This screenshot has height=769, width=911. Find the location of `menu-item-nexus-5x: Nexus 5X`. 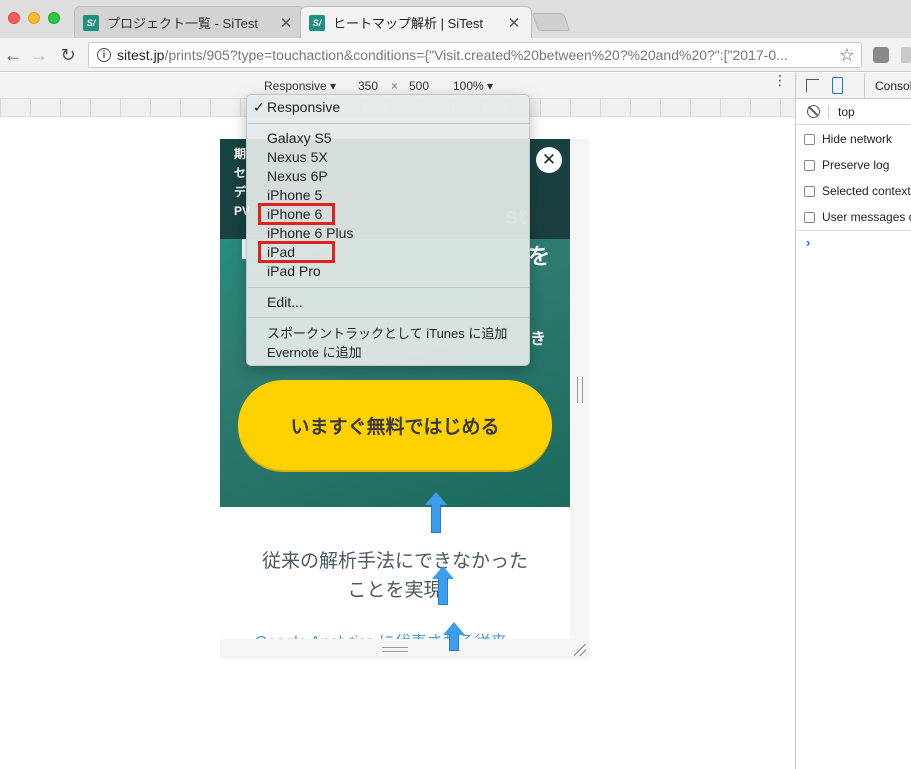

menu-item-nexus-5x: Nexus 5X is located at coordinates (297, 157).